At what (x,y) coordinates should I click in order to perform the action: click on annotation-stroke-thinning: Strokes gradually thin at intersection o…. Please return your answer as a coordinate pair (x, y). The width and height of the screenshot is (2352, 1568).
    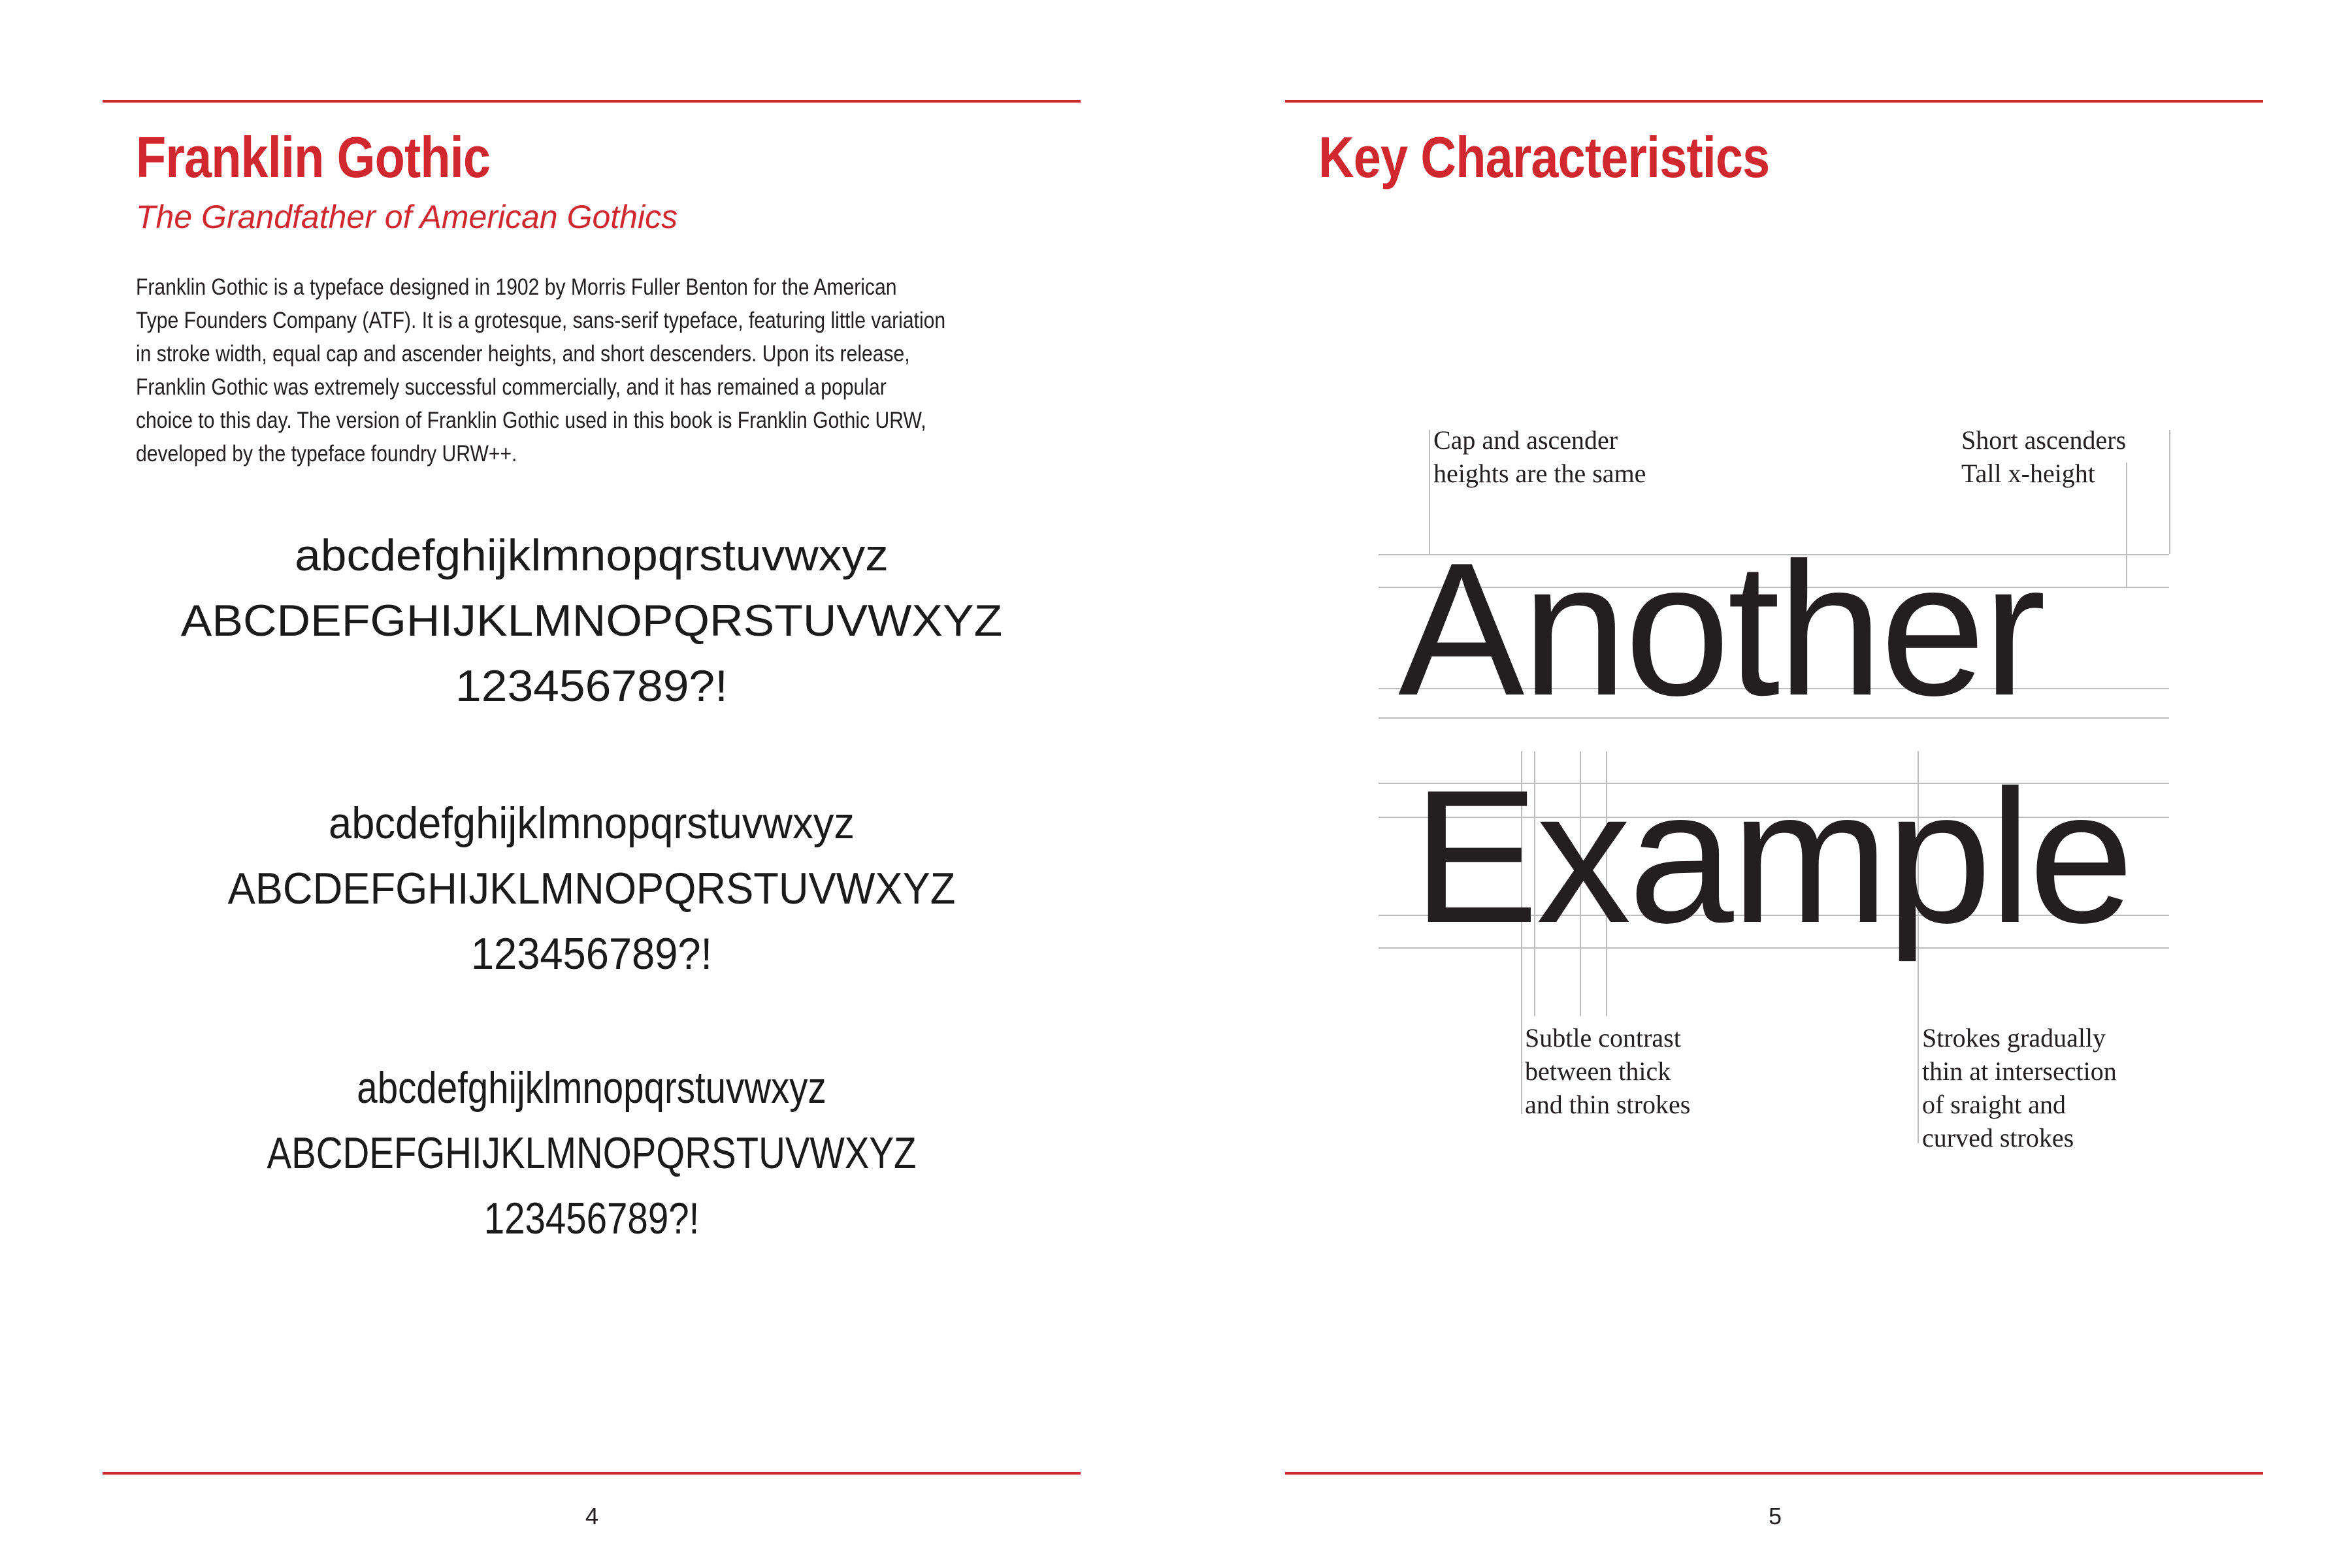
    Looking at the image, I should click on (2019, 1087).